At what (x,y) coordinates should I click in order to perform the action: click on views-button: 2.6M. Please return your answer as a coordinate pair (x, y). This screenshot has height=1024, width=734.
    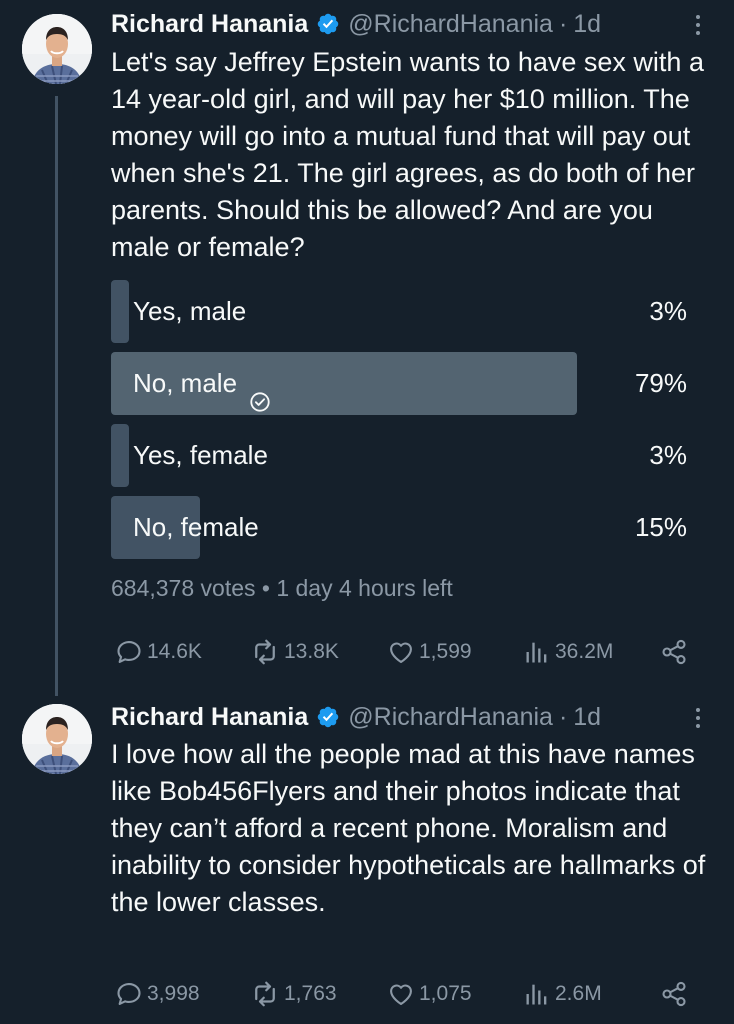
    Looking at the image, I should click on (562, 994).